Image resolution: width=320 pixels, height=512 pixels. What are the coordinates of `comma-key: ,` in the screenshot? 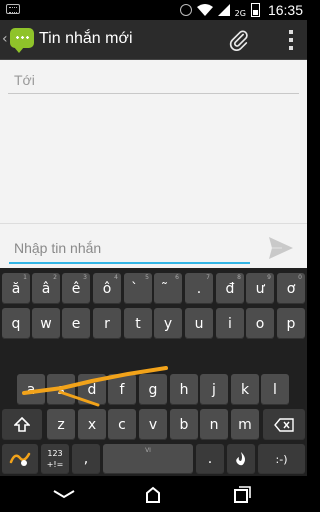 It's located at (86, 459).